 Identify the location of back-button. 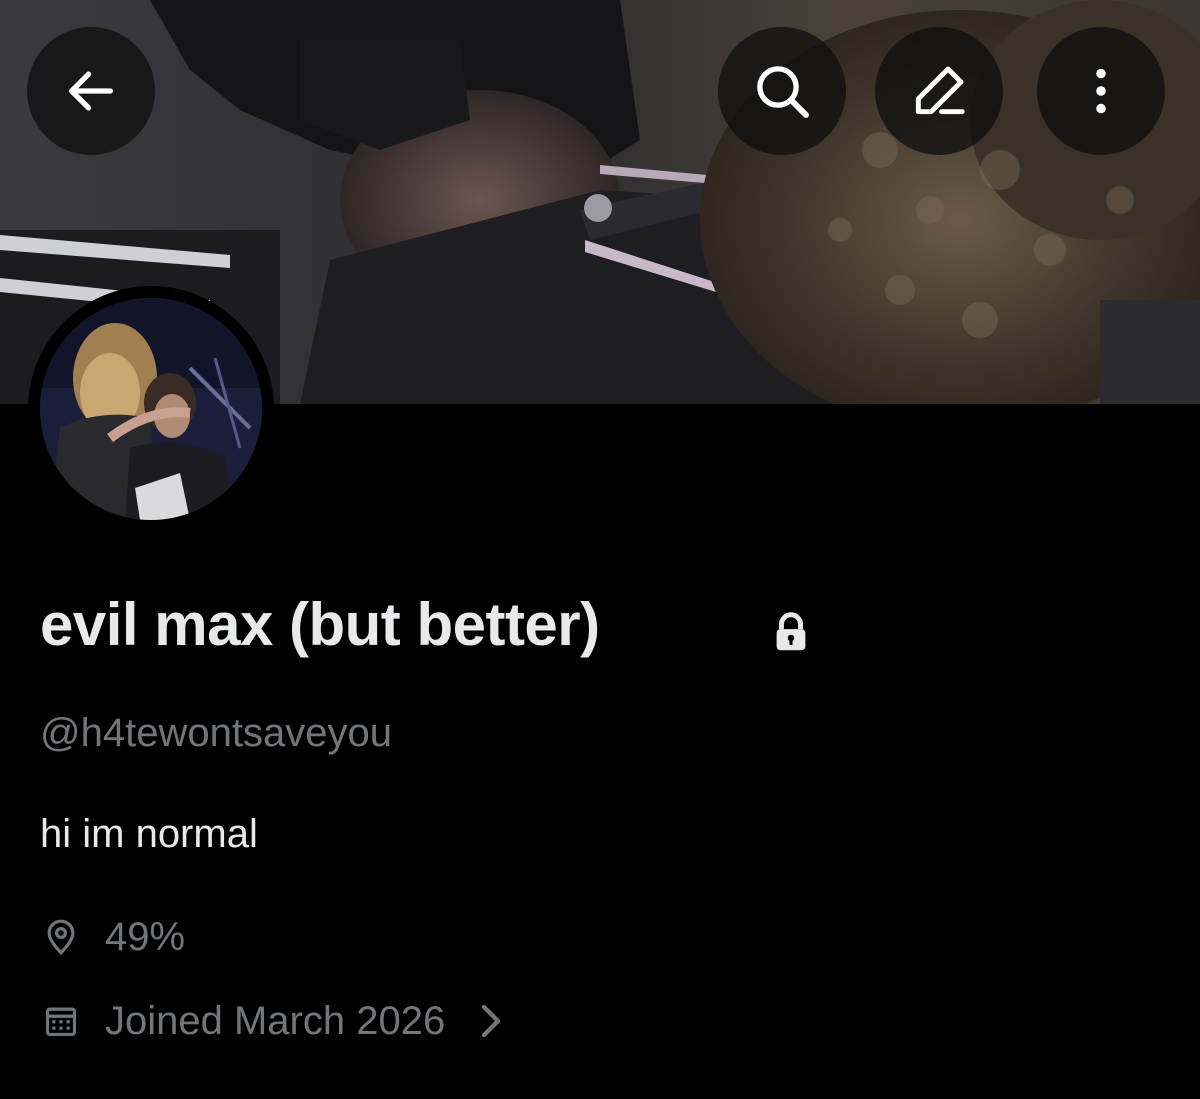
(91, 91).